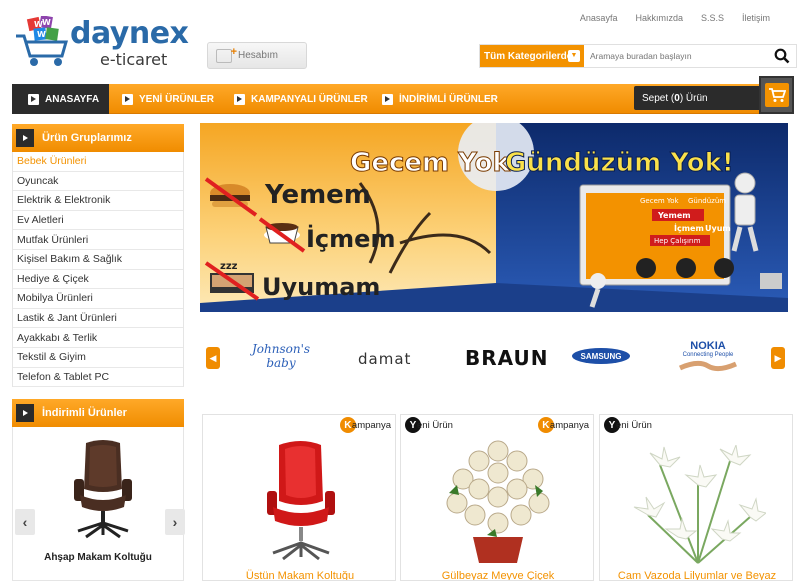 The width and height of the screenshot is (800, 581). I want to click on discounted-header: İndirimli Ürünler, so click(98, 413).